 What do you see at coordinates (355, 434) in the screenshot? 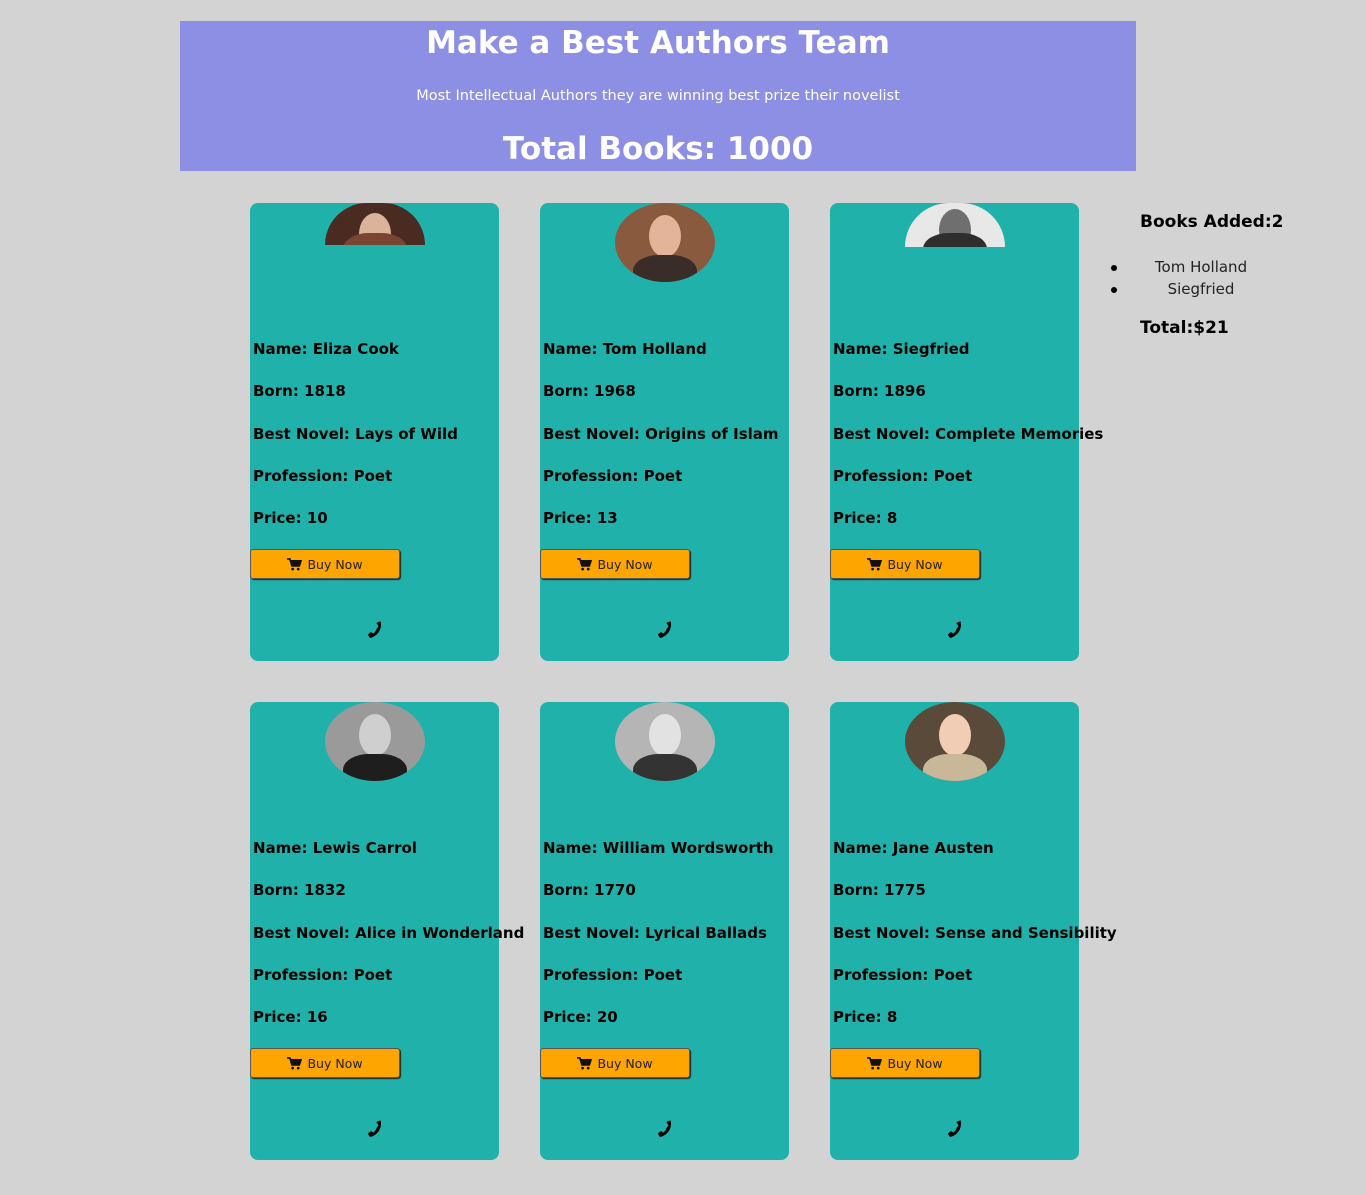
I see `author-best-novel: Best Novel: Lays of Wild` at bounding box center [355, 434].